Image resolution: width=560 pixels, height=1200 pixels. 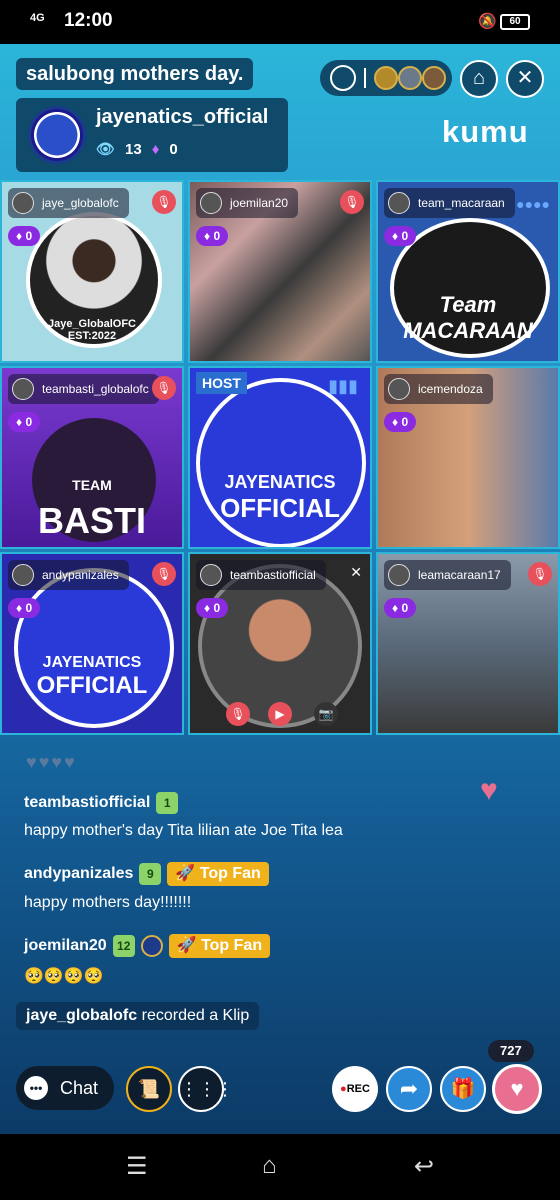 What do you see at coordinates (280, 22) in the screenshot?
I see `status-bar: 4G 12:00 🔕 60` at bounding box center [280, 22].